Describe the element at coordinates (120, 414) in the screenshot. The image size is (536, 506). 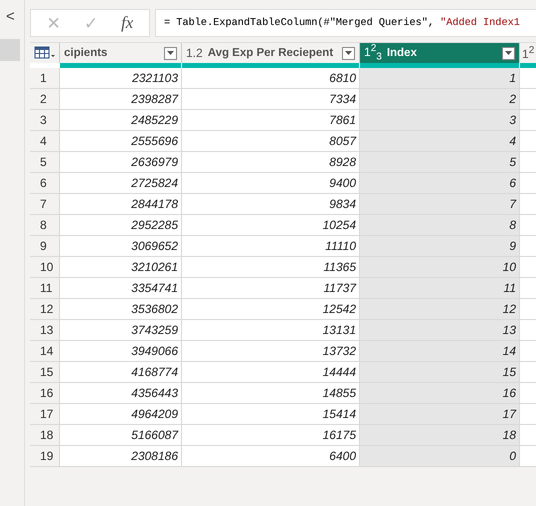
I see `table-cell: 4964209` at that location.